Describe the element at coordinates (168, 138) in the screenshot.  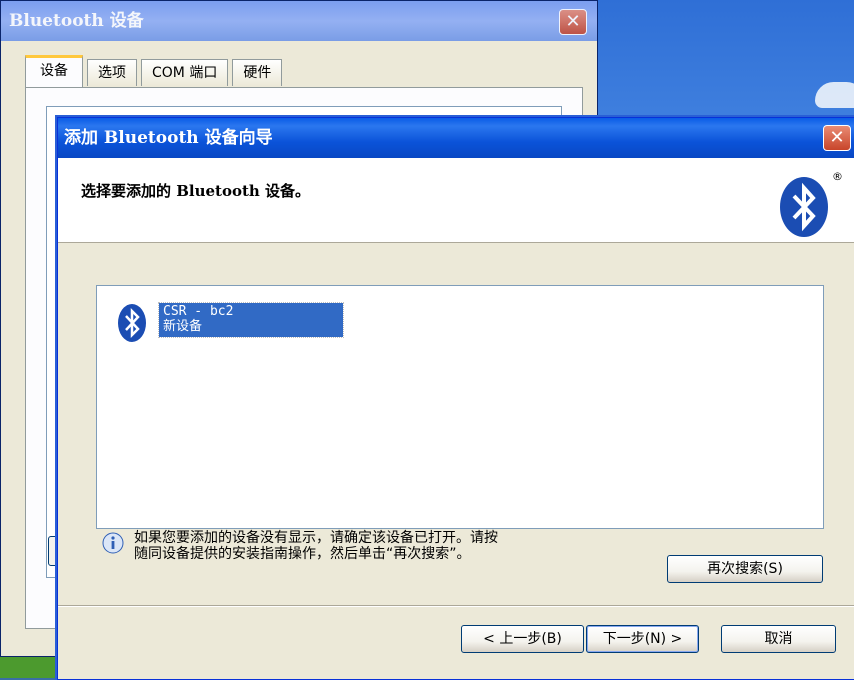
I see `wizard-title: 添加 Bluetooth 设备向导` at that location.